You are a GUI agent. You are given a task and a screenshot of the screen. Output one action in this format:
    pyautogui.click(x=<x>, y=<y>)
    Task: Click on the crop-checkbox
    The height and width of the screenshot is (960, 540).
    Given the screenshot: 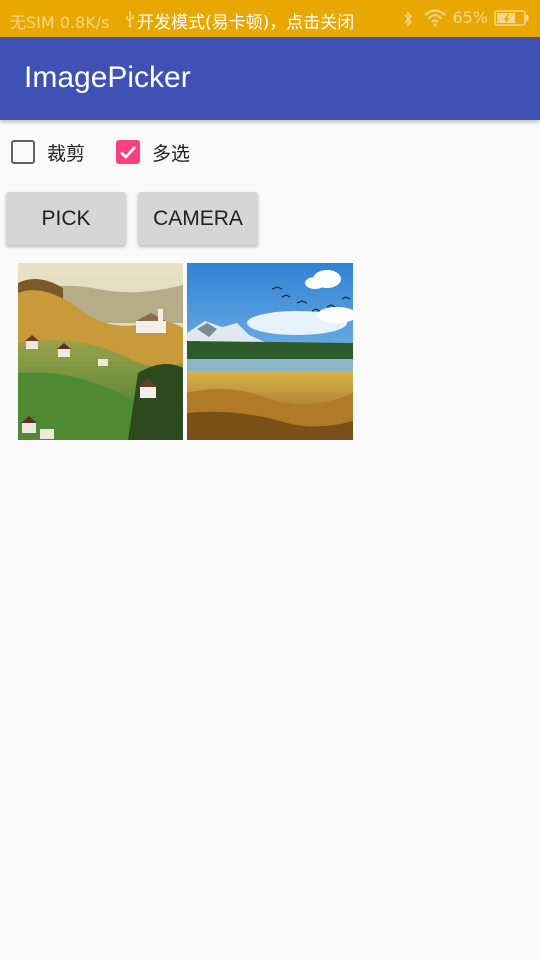 What is the action you would take?
    pyautogui.click(x=23, y=152)
    